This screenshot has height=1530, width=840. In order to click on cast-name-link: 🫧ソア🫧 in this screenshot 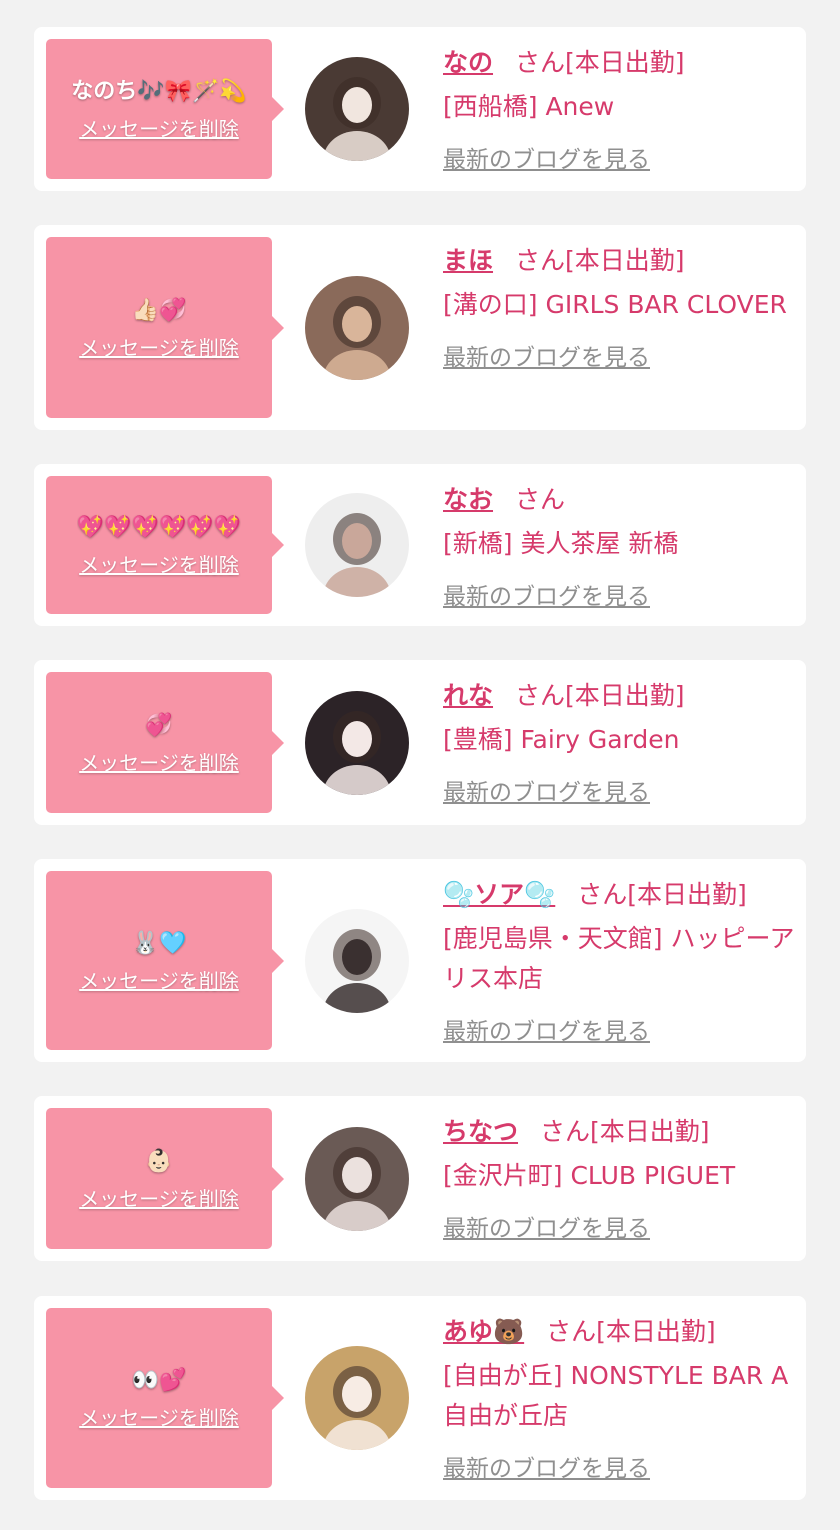, I will do `click(499, 894)`.